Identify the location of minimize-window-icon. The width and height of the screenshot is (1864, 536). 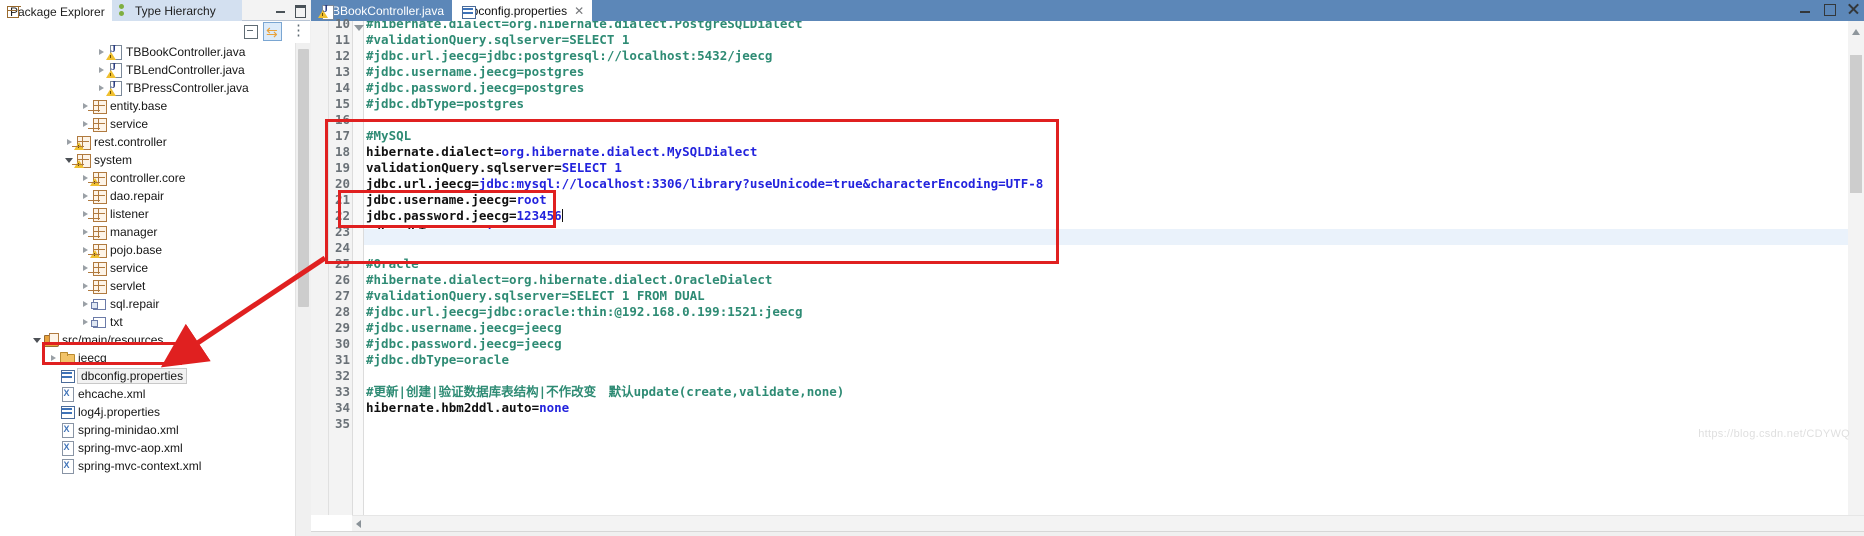
(1805, 9).